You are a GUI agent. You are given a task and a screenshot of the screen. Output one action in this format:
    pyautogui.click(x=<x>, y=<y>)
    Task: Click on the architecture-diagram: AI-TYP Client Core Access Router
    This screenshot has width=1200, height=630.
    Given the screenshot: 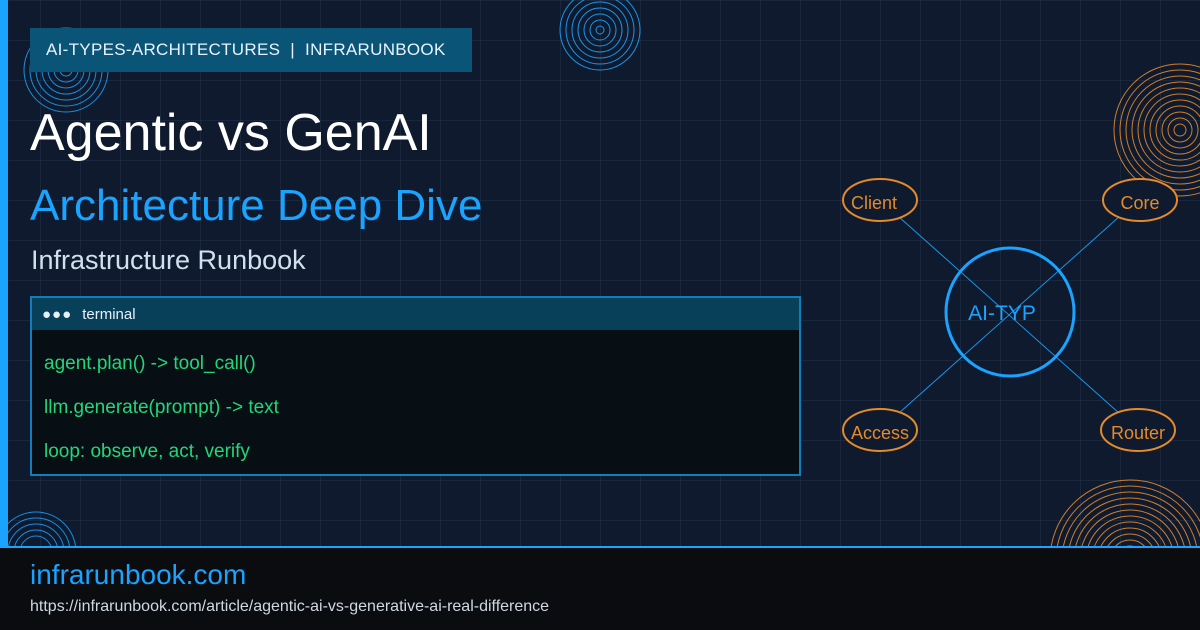 What is the action you would take?
    pyautogui.click(x=1010, y=315)
    